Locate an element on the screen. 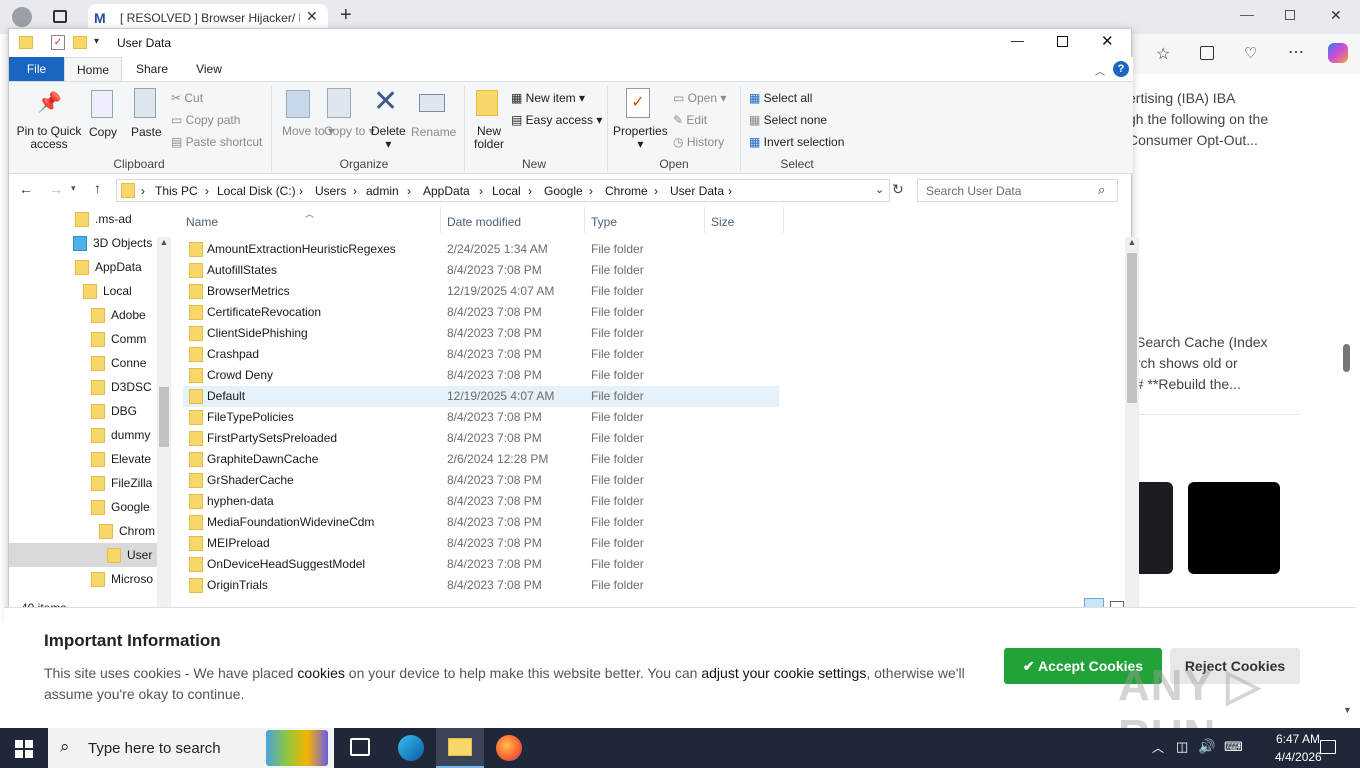  rename-button: Rename is located at coordinates (433, 132).